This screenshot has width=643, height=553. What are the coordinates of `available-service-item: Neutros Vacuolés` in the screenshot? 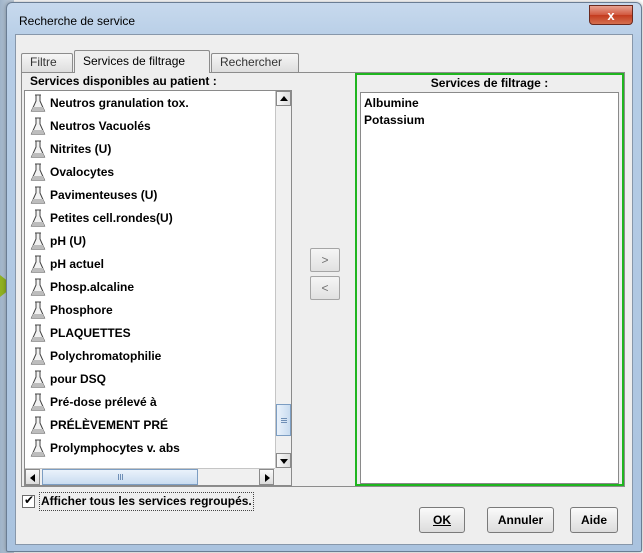 It's located at (148, 127).